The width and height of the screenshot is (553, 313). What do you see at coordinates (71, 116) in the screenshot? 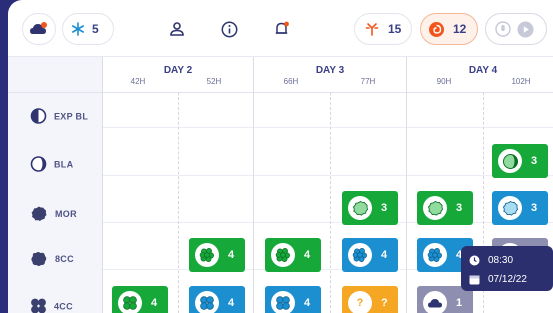
I see `row-label: EXP BL` at bounding box center [71, 116].